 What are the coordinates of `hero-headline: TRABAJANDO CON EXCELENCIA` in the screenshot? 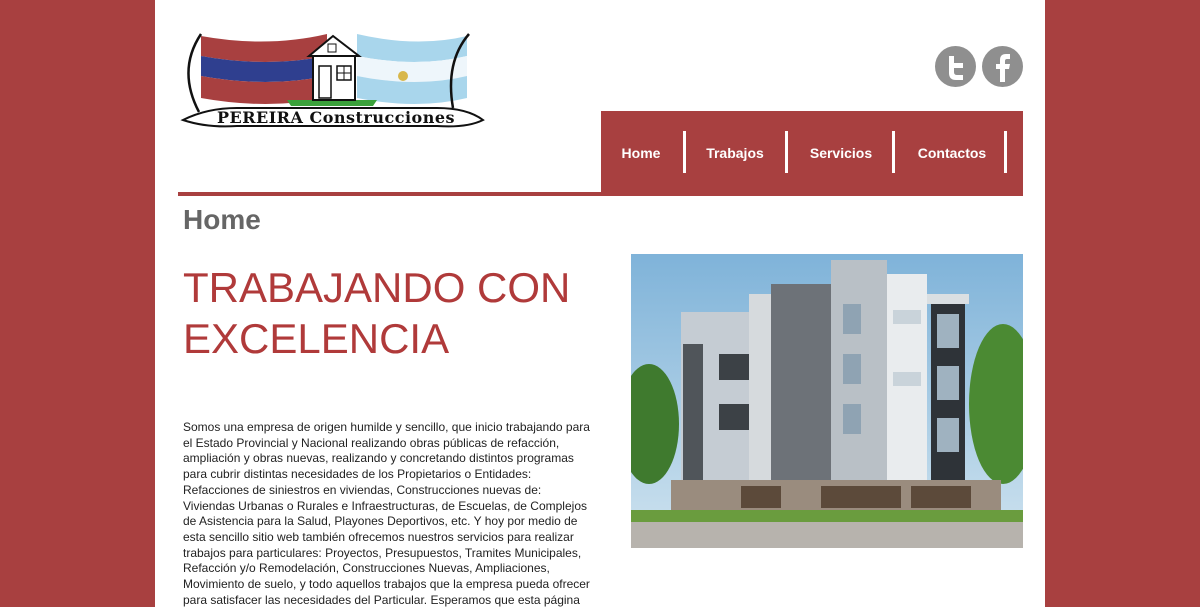 It's located at (377, 313).